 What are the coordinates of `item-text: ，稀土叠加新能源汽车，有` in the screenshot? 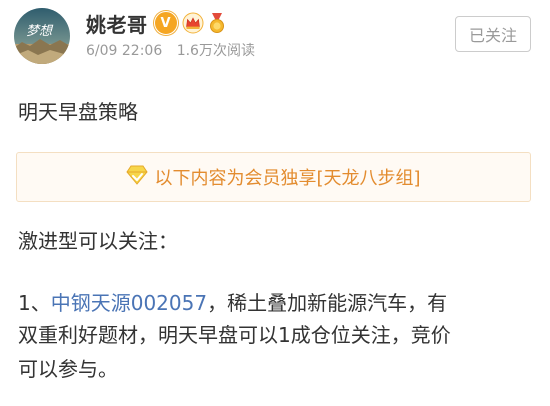 It's located at (327, 303).